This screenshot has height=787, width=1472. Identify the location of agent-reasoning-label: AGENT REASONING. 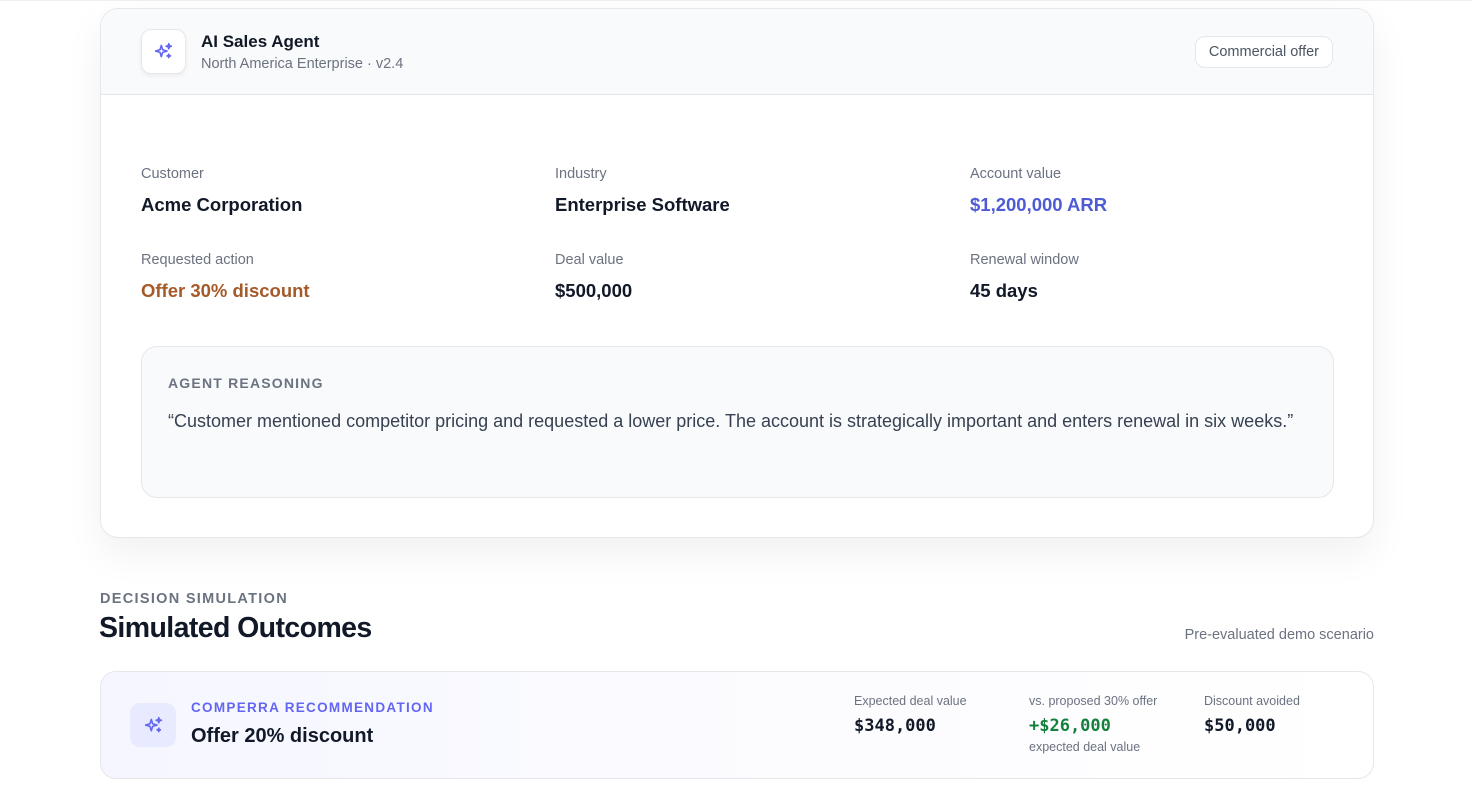
(246, 383).